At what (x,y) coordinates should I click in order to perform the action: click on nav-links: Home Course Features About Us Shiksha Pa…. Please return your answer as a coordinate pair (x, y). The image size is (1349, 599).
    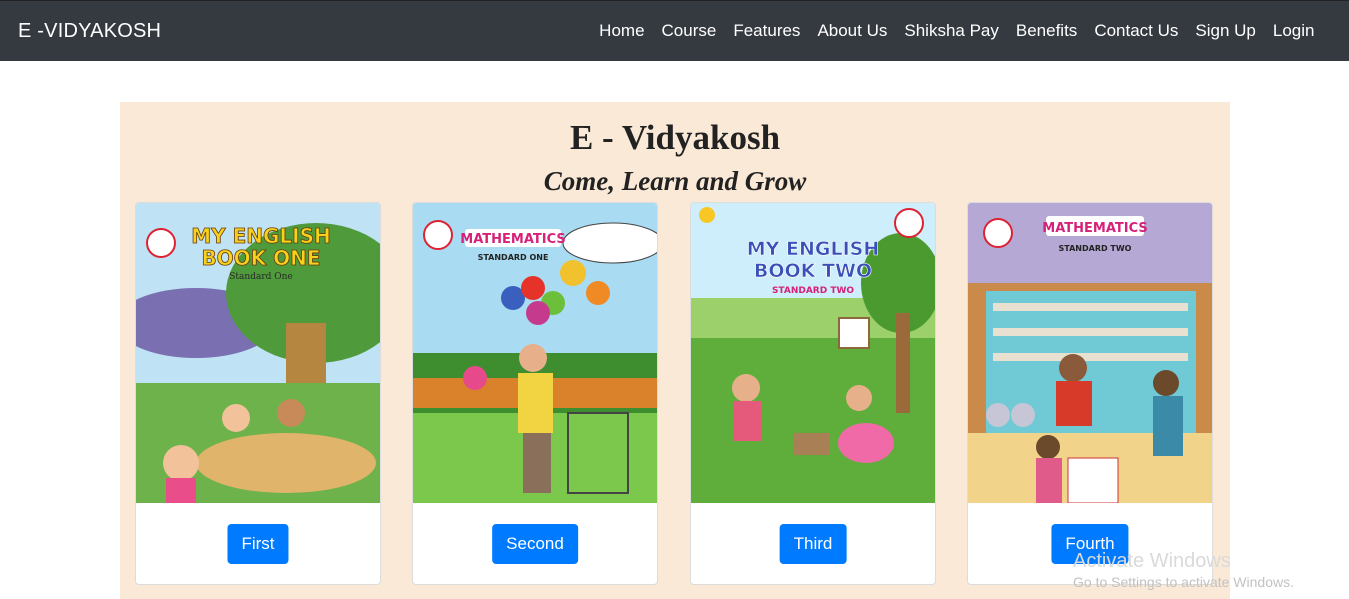
    Looking at the image, I should click on (957, 31).